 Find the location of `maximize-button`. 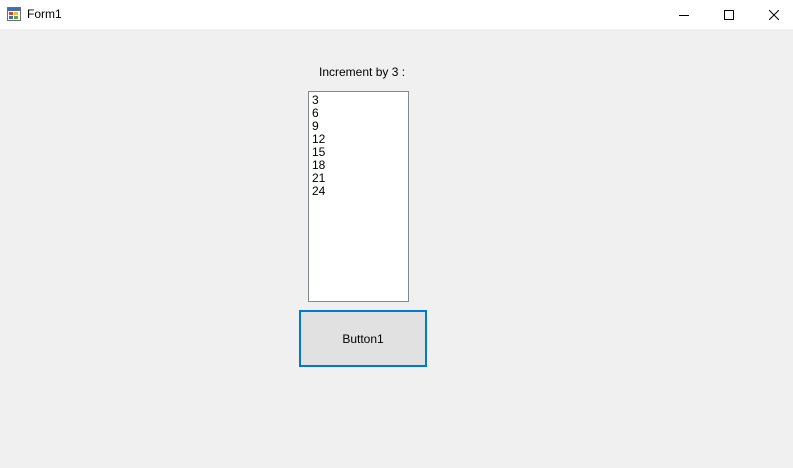

maximize-button is located at coordinates (729, 14).